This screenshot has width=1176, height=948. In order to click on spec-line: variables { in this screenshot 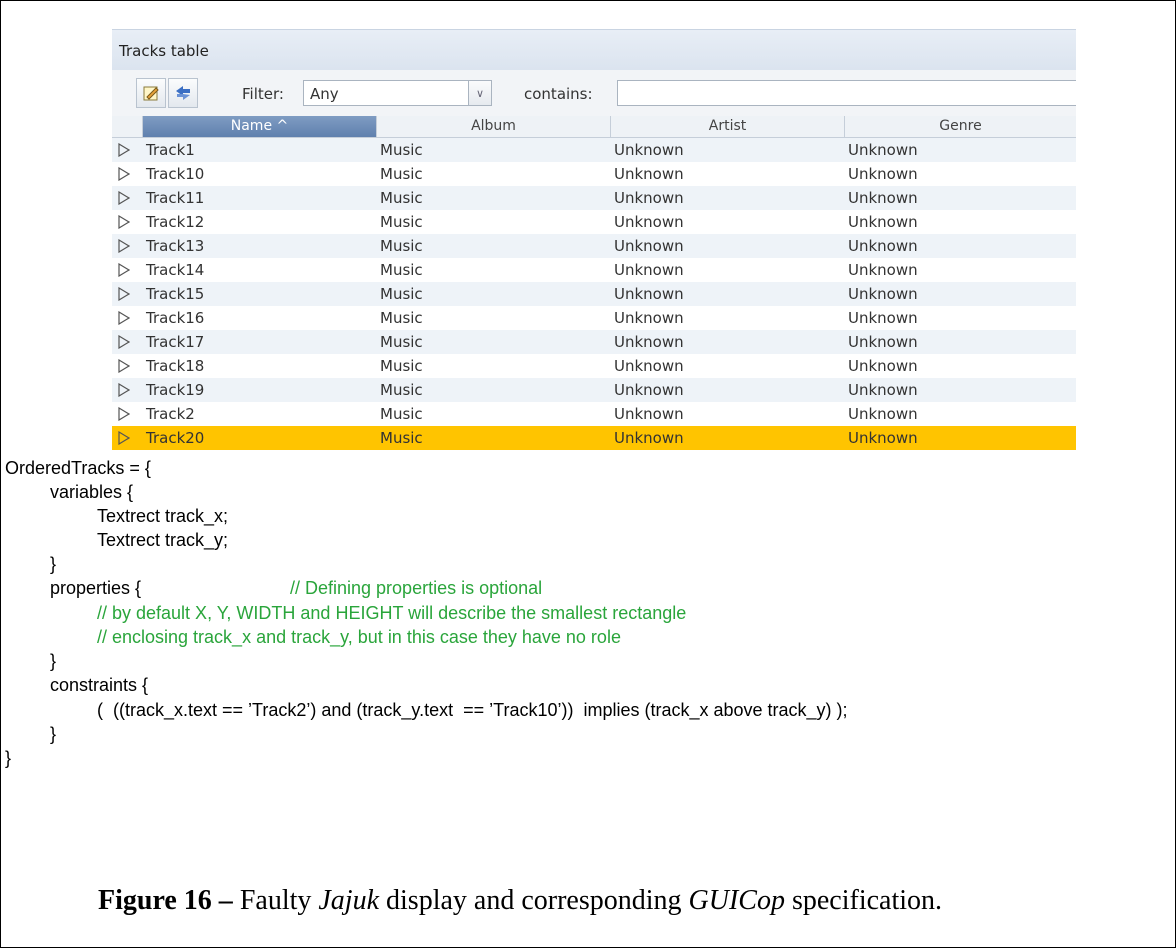, I will do `click(92, 492)`.